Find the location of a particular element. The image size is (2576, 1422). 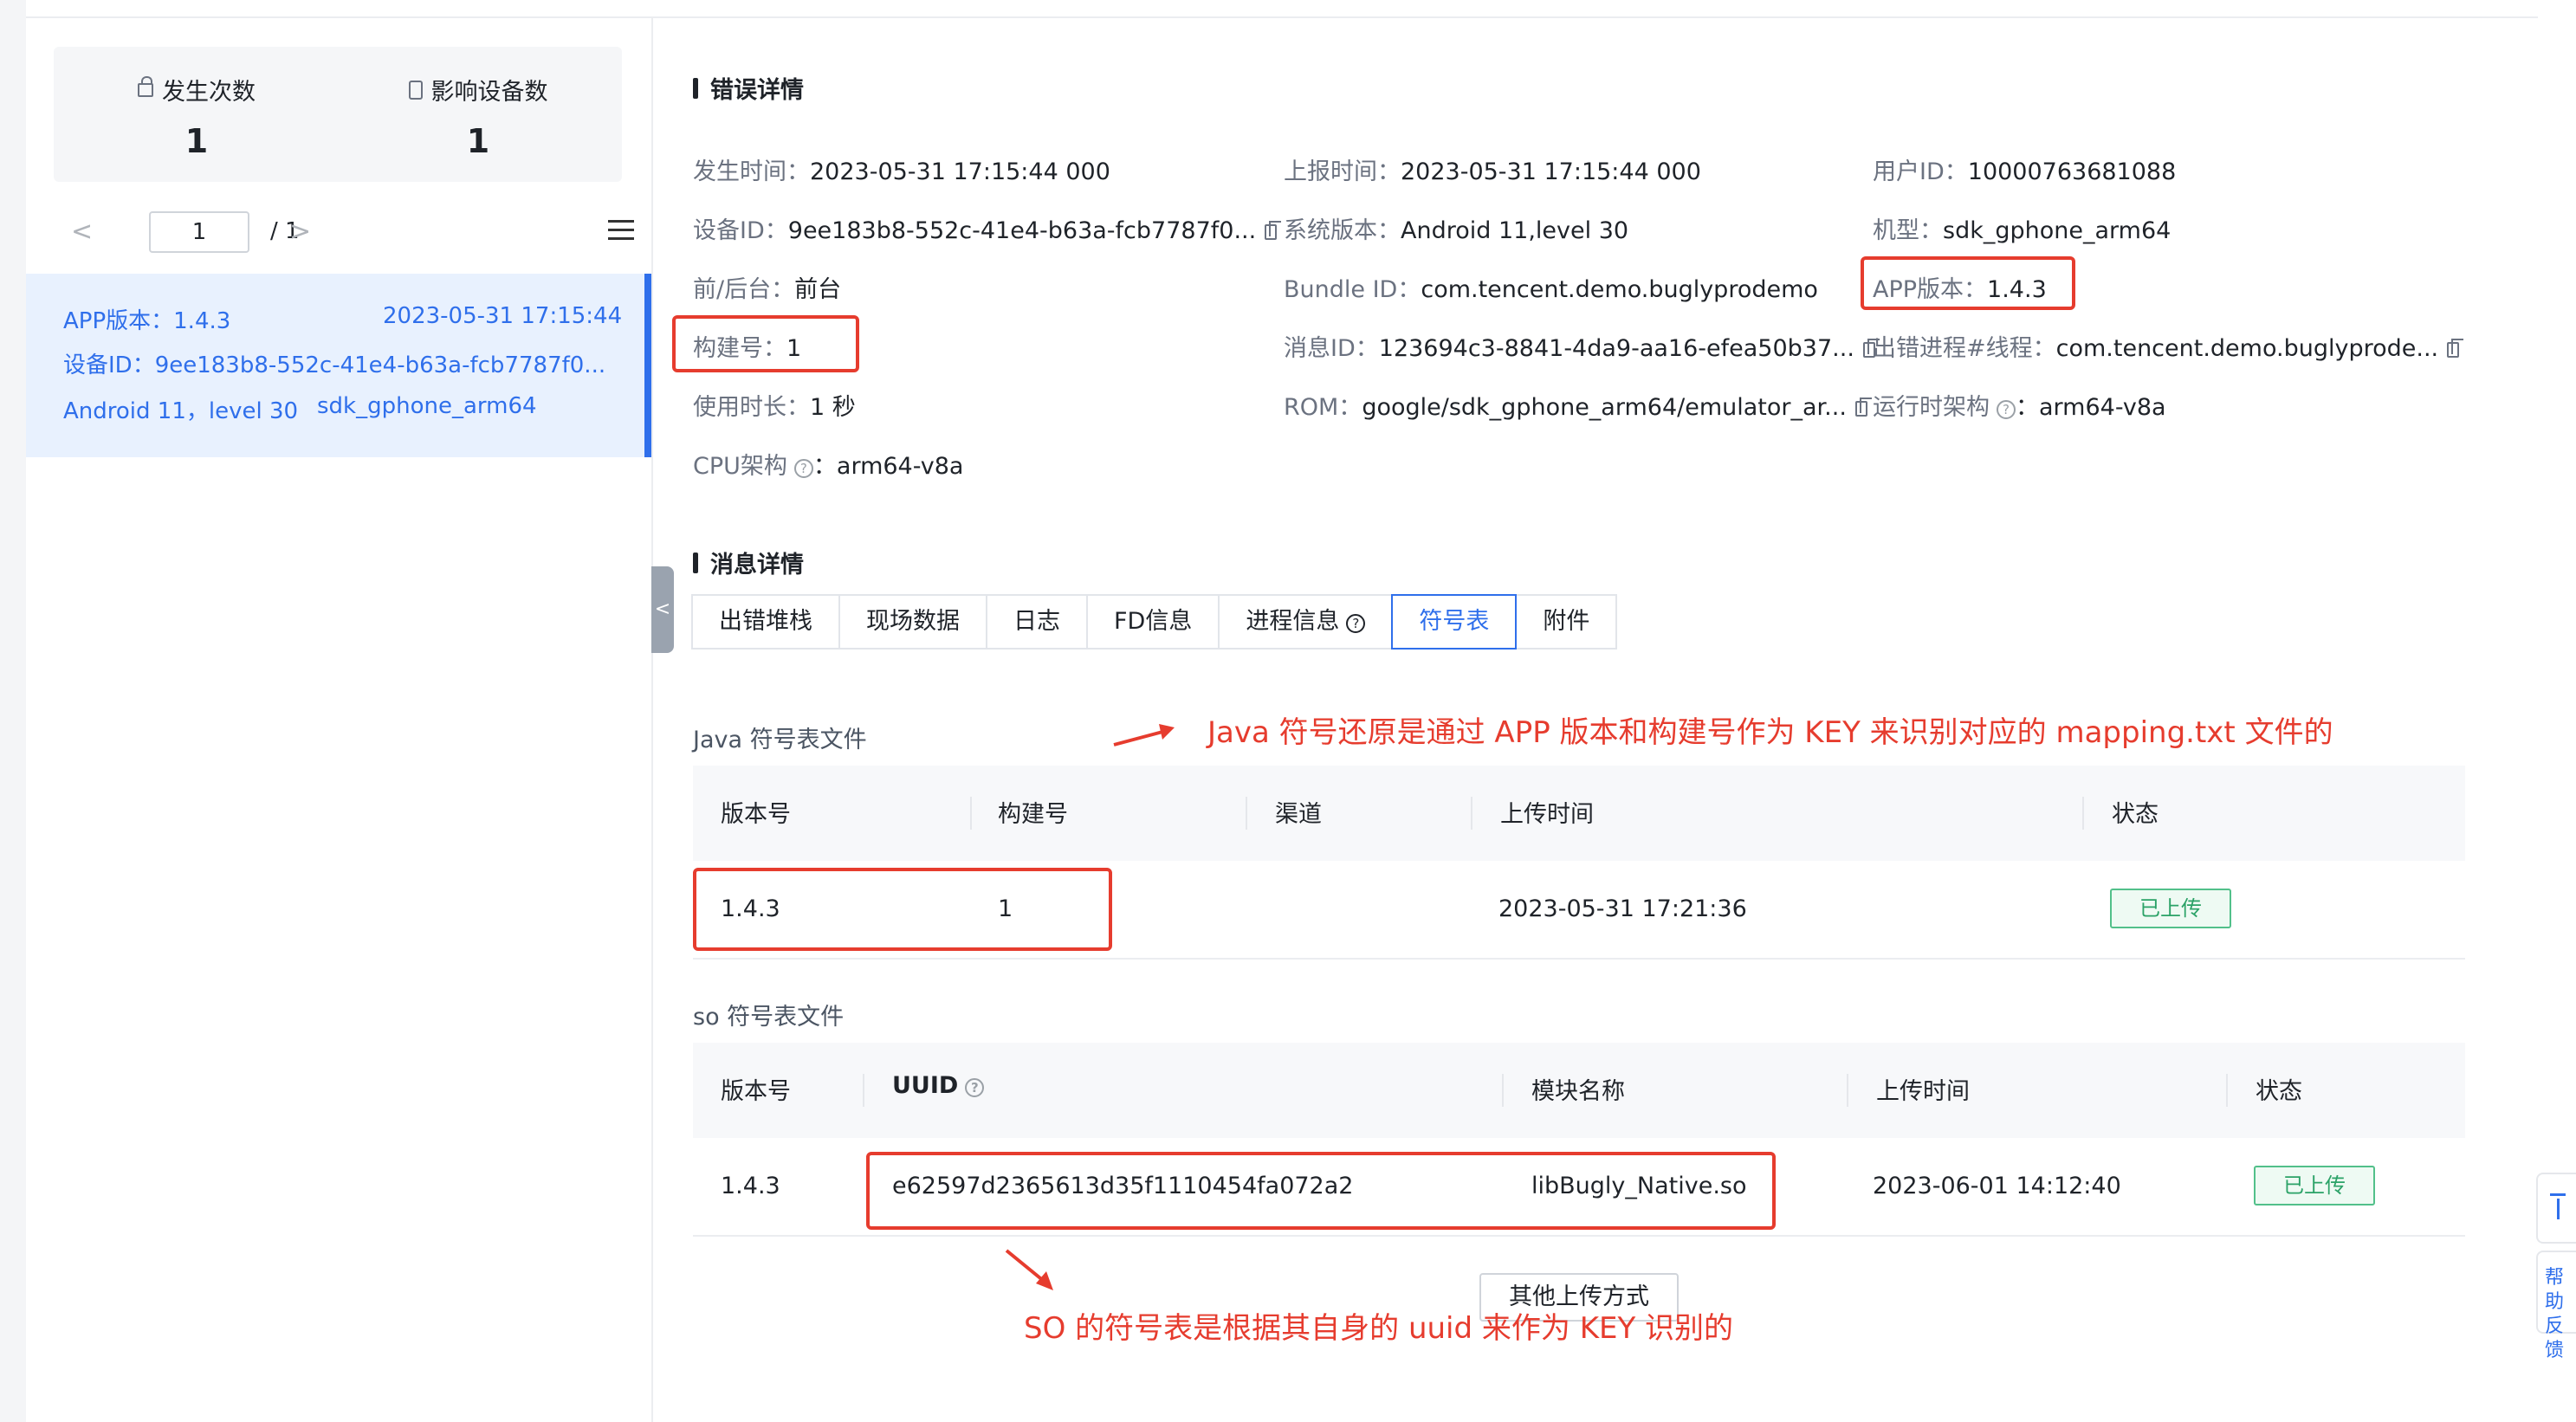

tab-process-info: 进程信息? is located at coordinates (1306, 622).